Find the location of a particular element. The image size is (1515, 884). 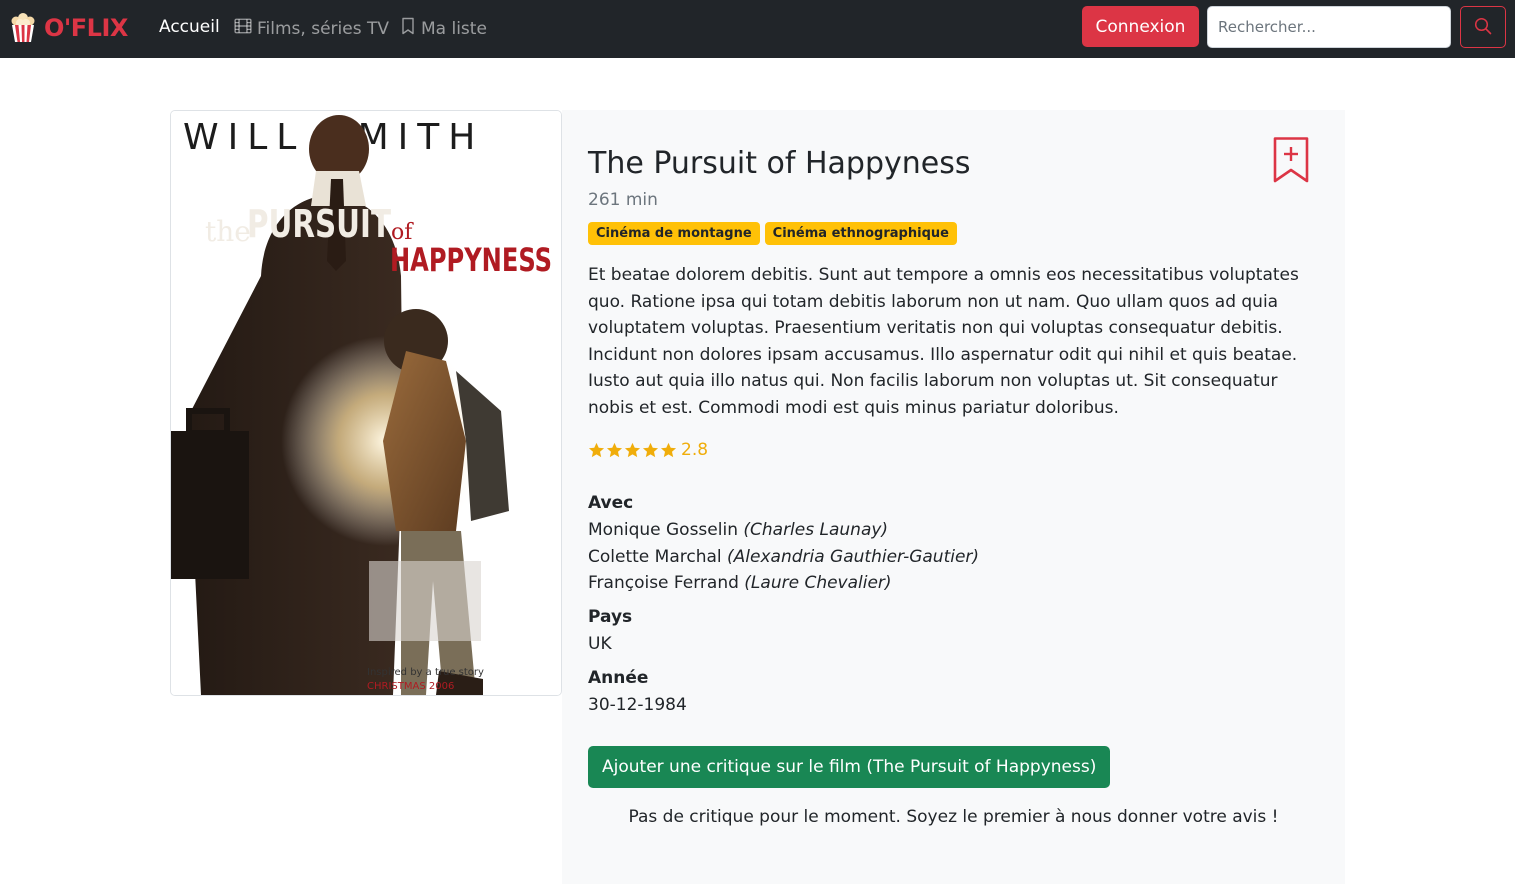

cast-item: Françoise Ferrand (Laure Chevalier) is located at coordinates (783, 583).